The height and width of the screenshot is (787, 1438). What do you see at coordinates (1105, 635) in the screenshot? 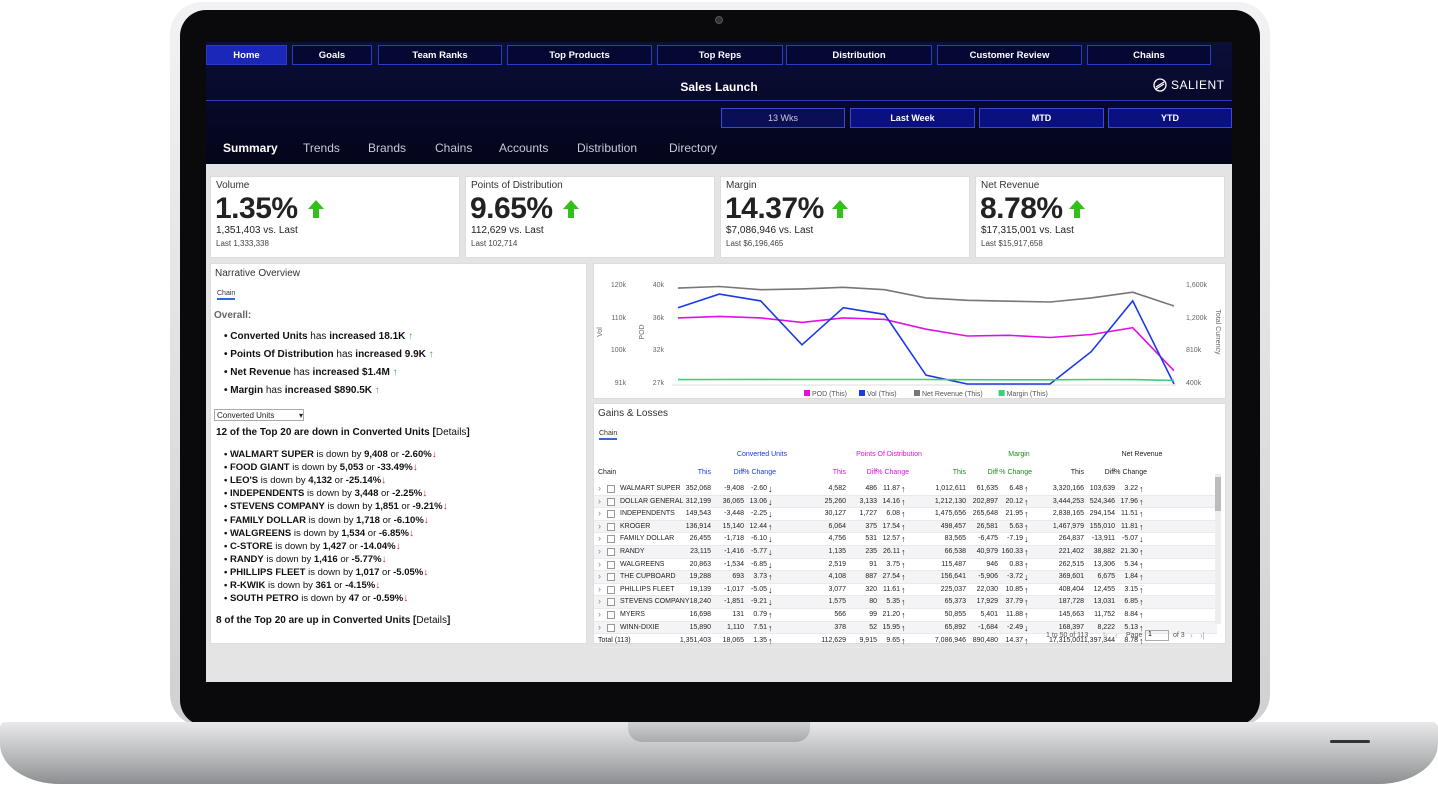
I see `first-page-icon: |‹` at bounding box center [1105, 635].